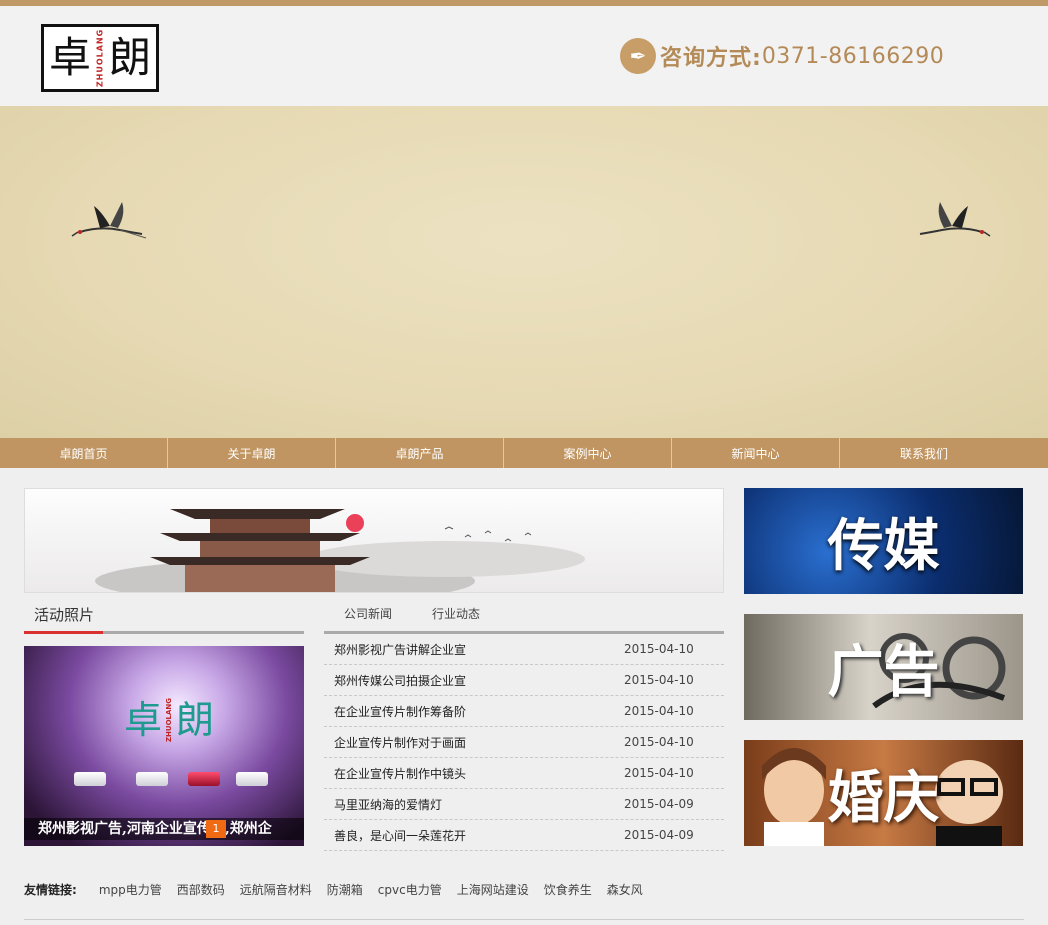  What do you see at coordinates (883, 545) in the screenshot?
I see `media-card-label: 传媒` at bounding box center [883, 545].